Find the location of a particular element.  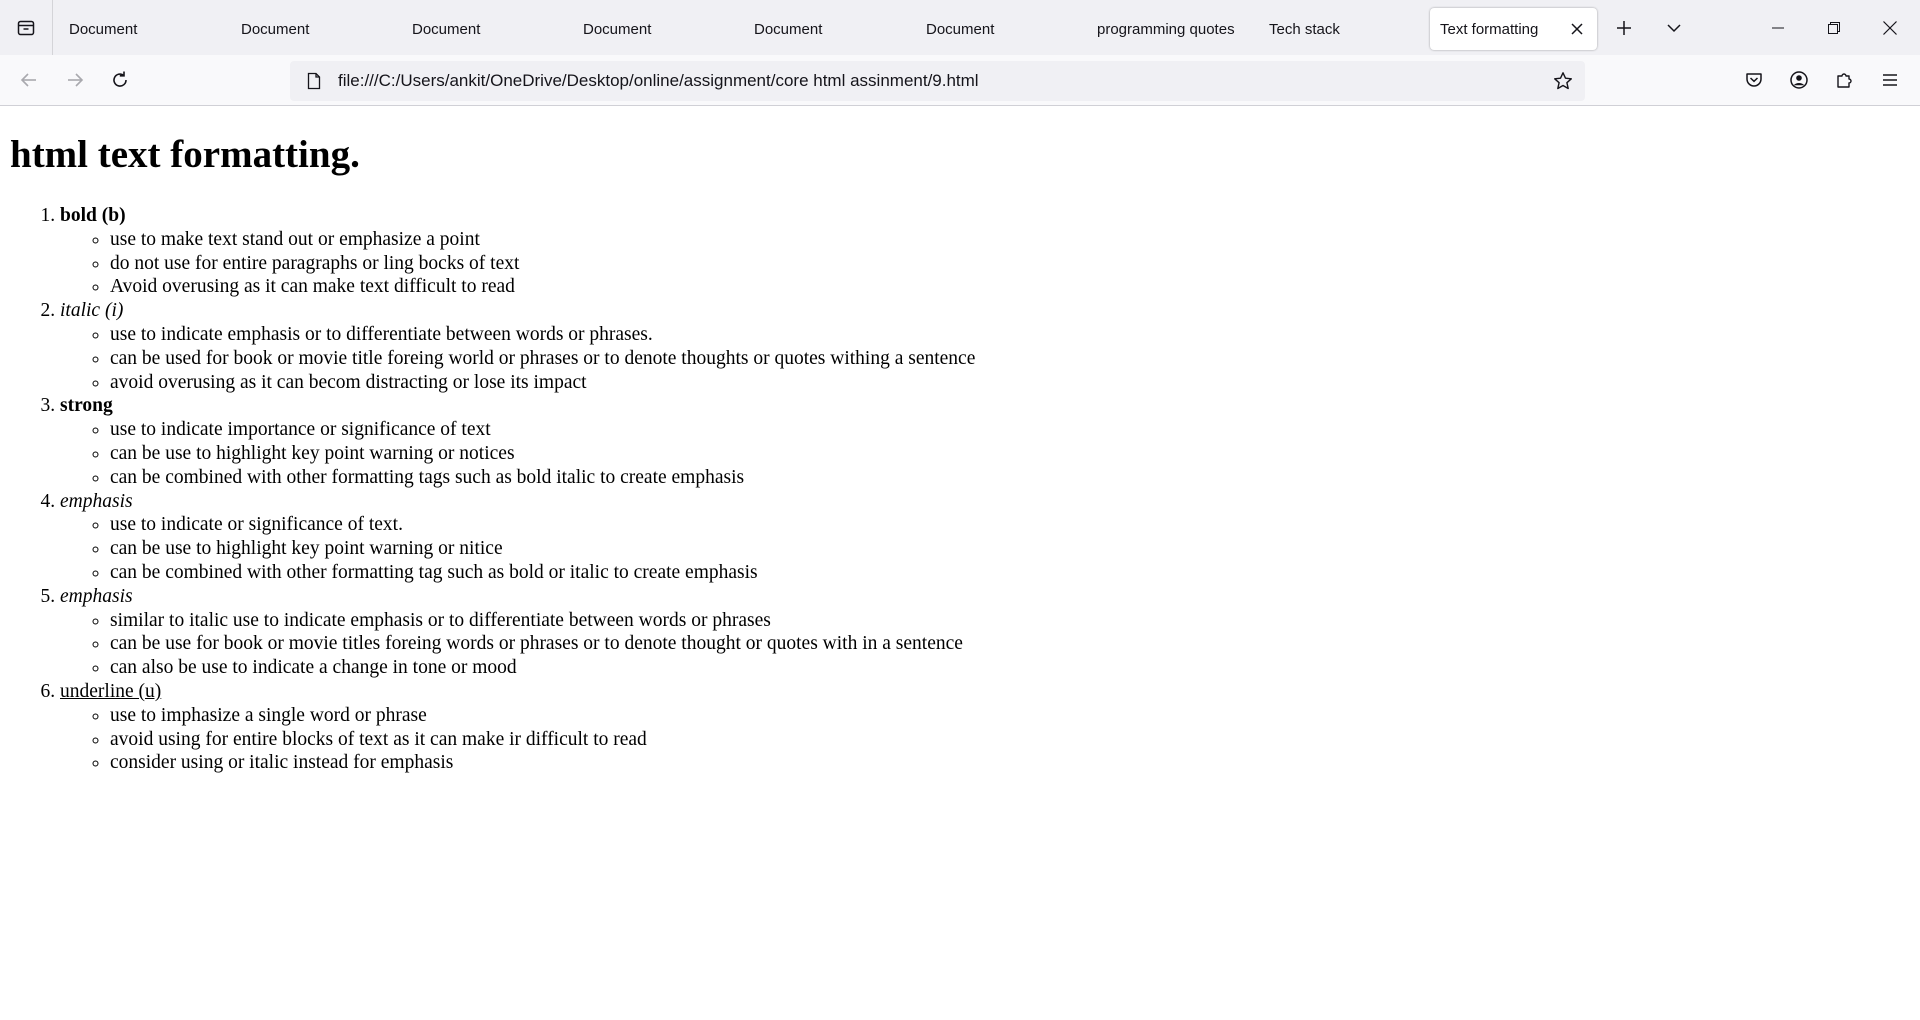

tab-label: Tech stack is located at coordinates (1304, 29).